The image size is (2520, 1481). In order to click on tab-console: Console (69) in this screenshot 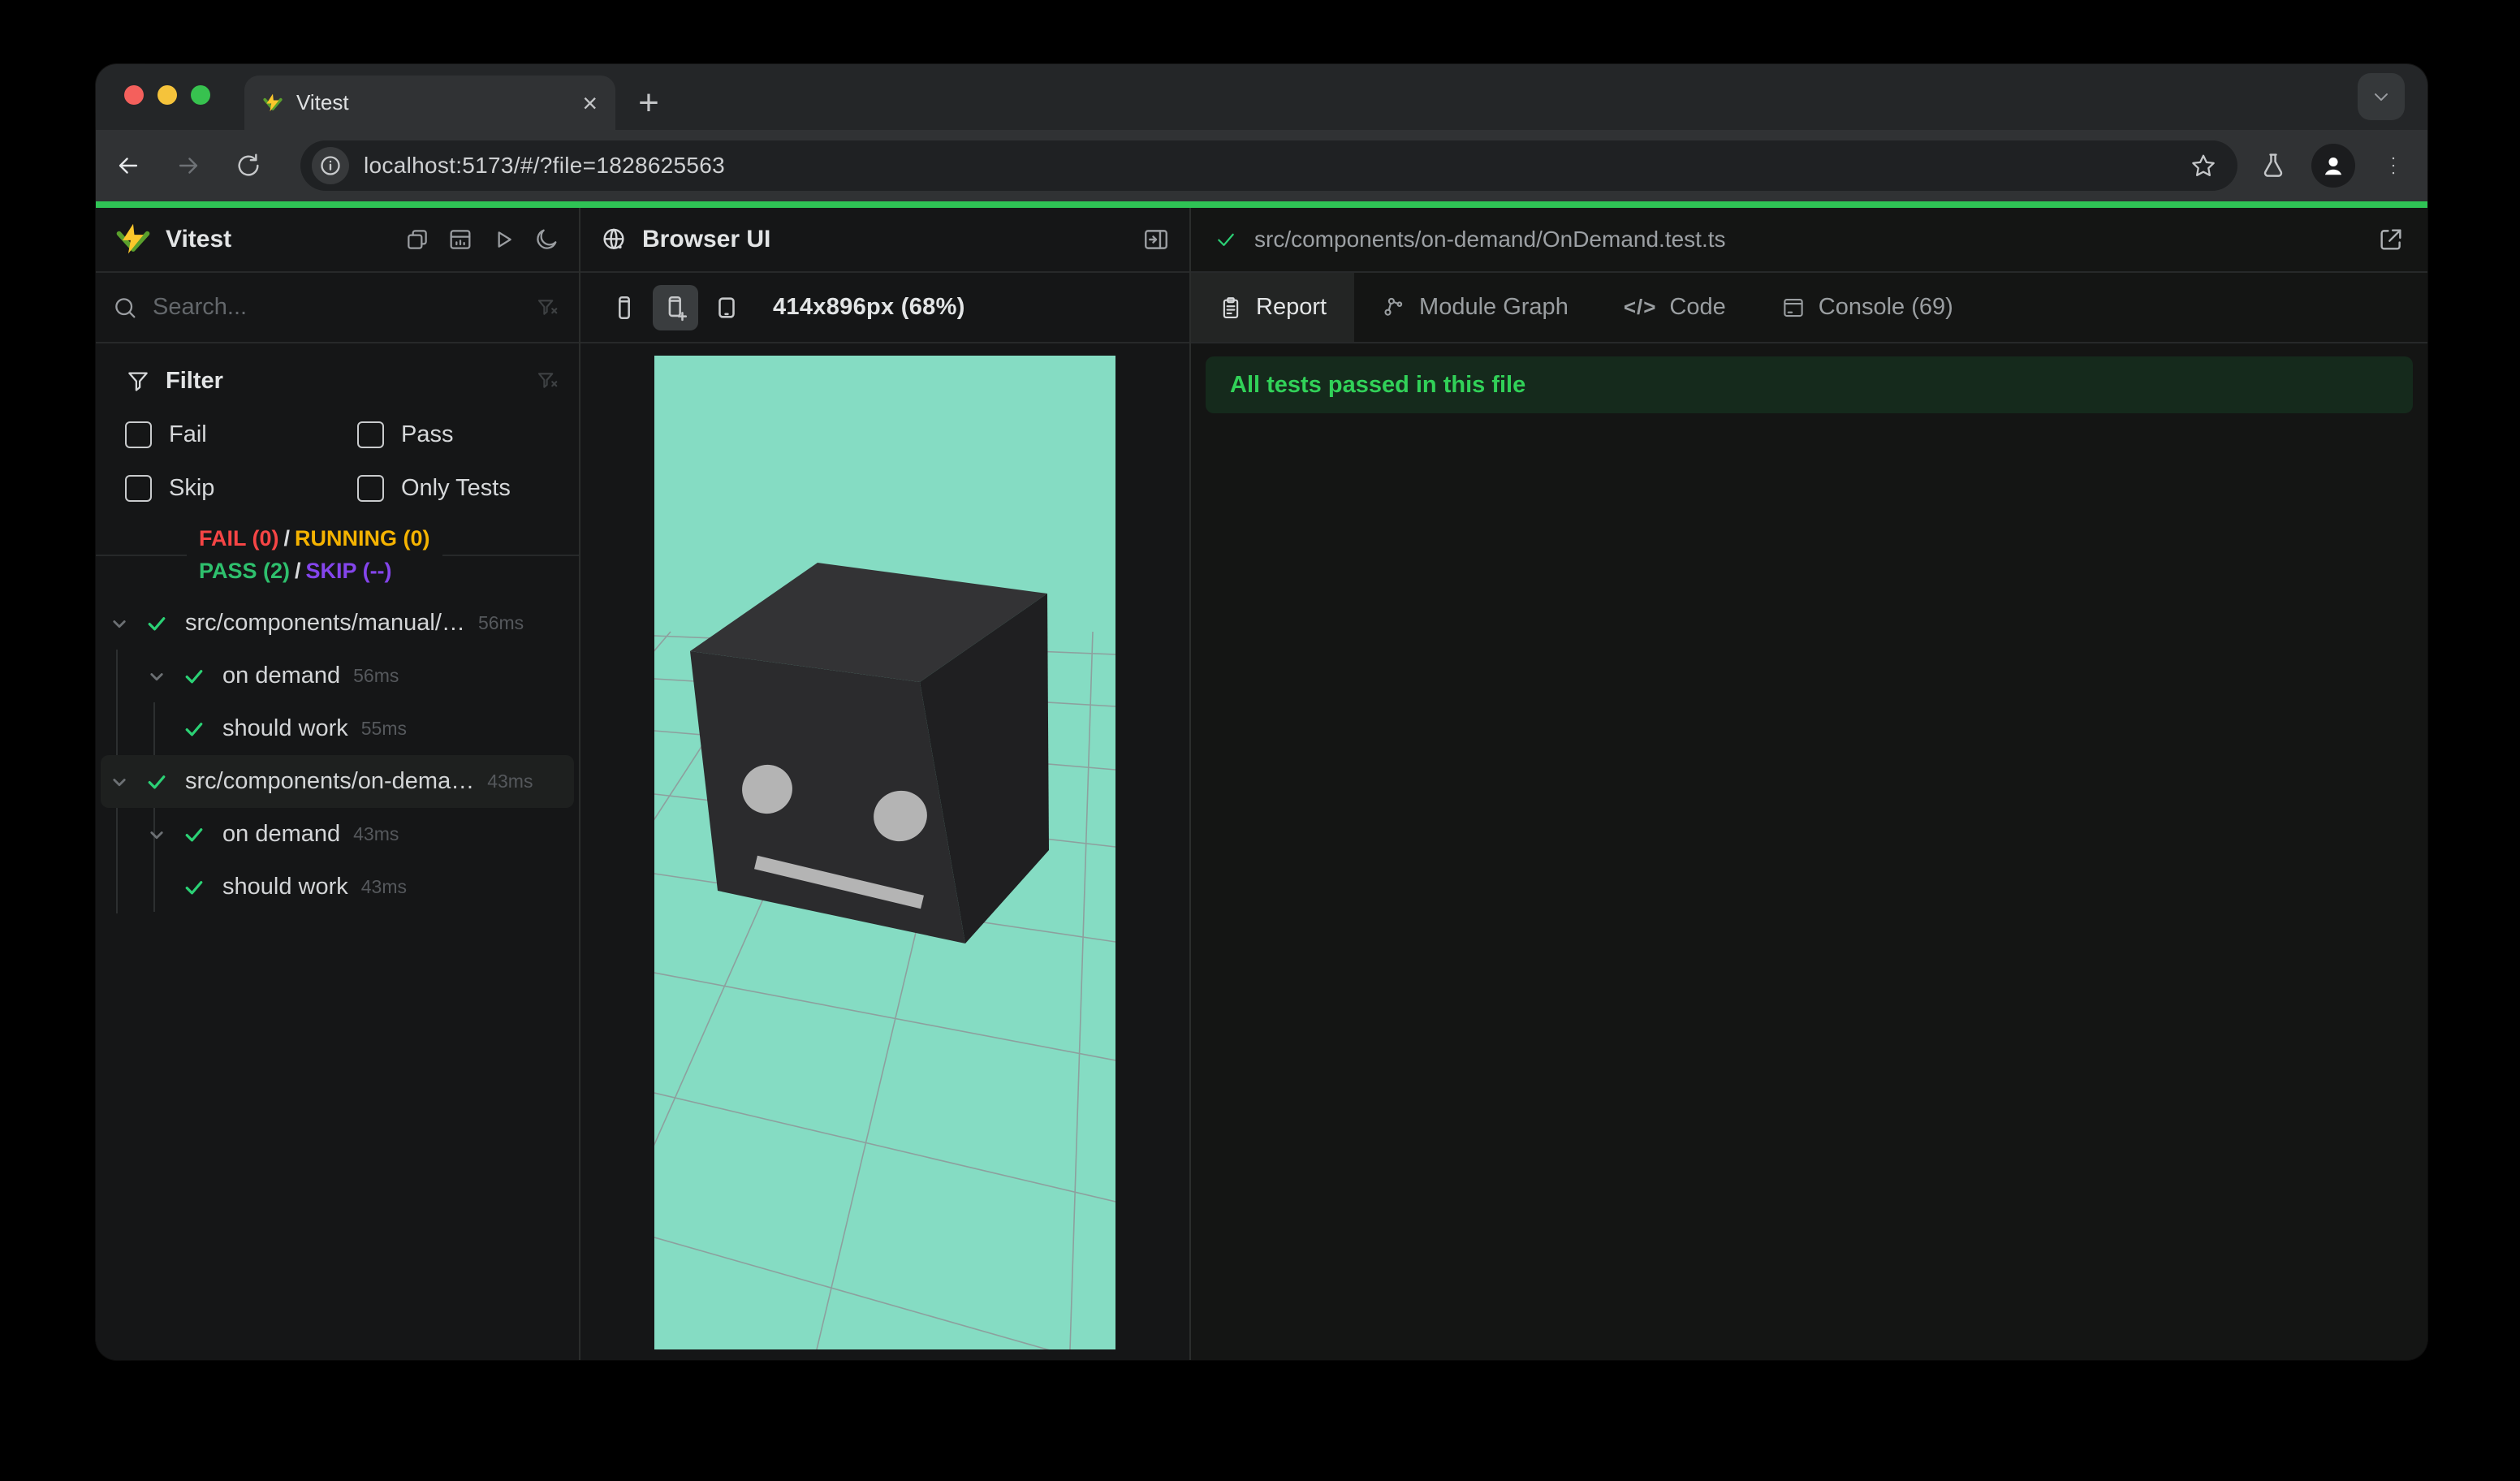, I will do `click(1867, 308)`.